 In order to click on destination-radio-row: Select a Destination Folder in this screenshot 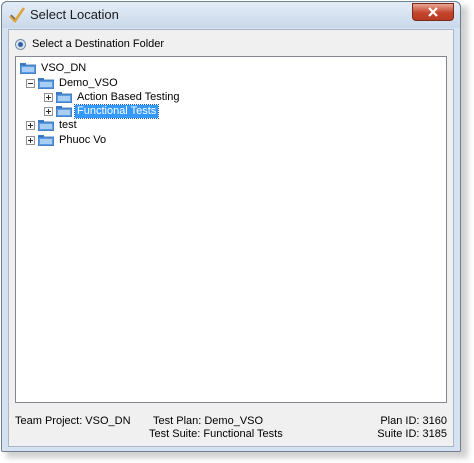, I will do `click(89, 44)`.